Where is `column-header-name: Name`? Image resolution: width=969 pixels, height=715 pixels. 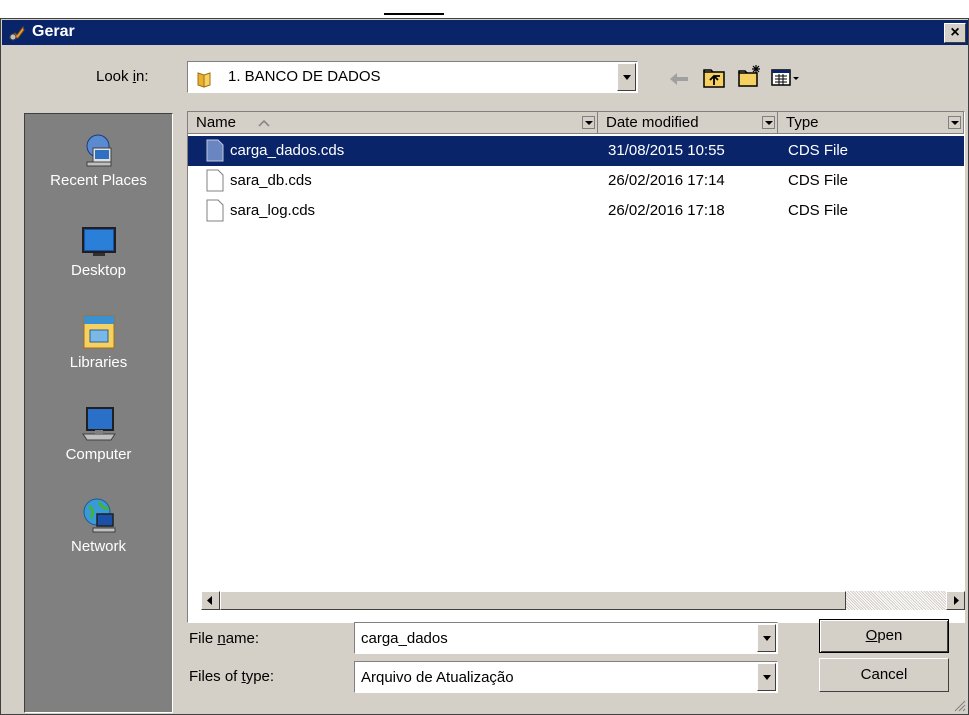
column-header-name: Name is located at coordinates (393, 123).